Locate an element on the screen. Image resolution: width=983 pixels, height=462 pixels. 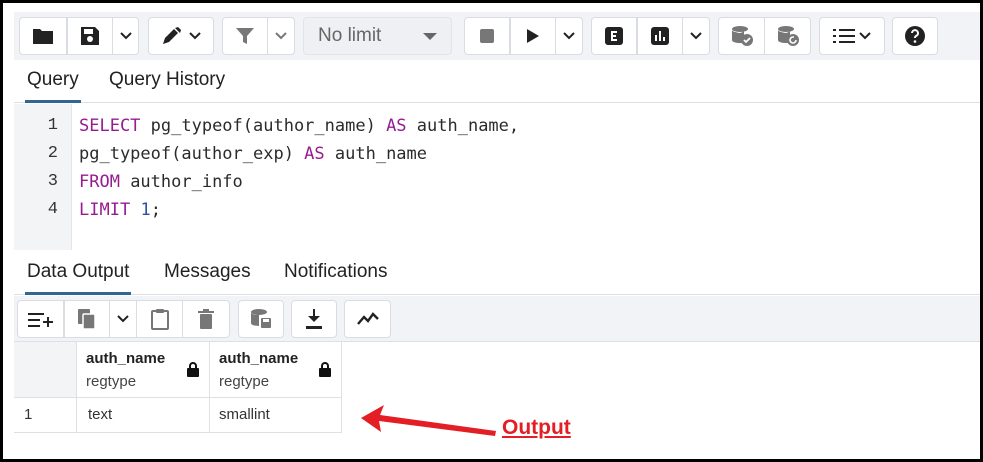
explain-options-dropdown is located at coordinates (696, 36).